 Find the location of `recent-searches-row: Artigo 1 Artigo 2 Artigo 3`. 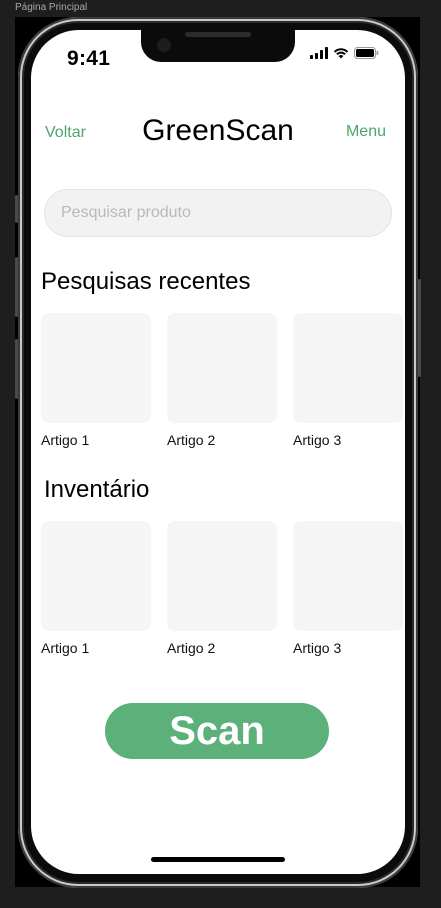

recent-searches-row: Artigo 1 Artigo 2 Artigo 3 is located at coordinates (222, 380).